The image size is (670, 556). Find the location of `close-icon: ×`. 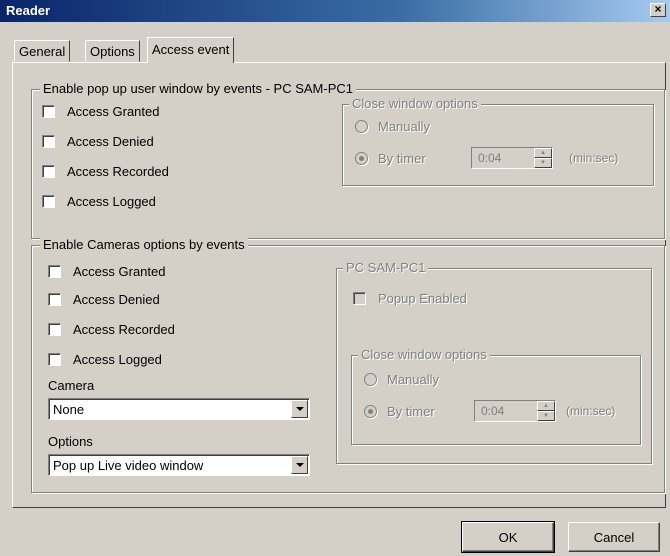

close-icon: × is located at coordinates (658, 10).